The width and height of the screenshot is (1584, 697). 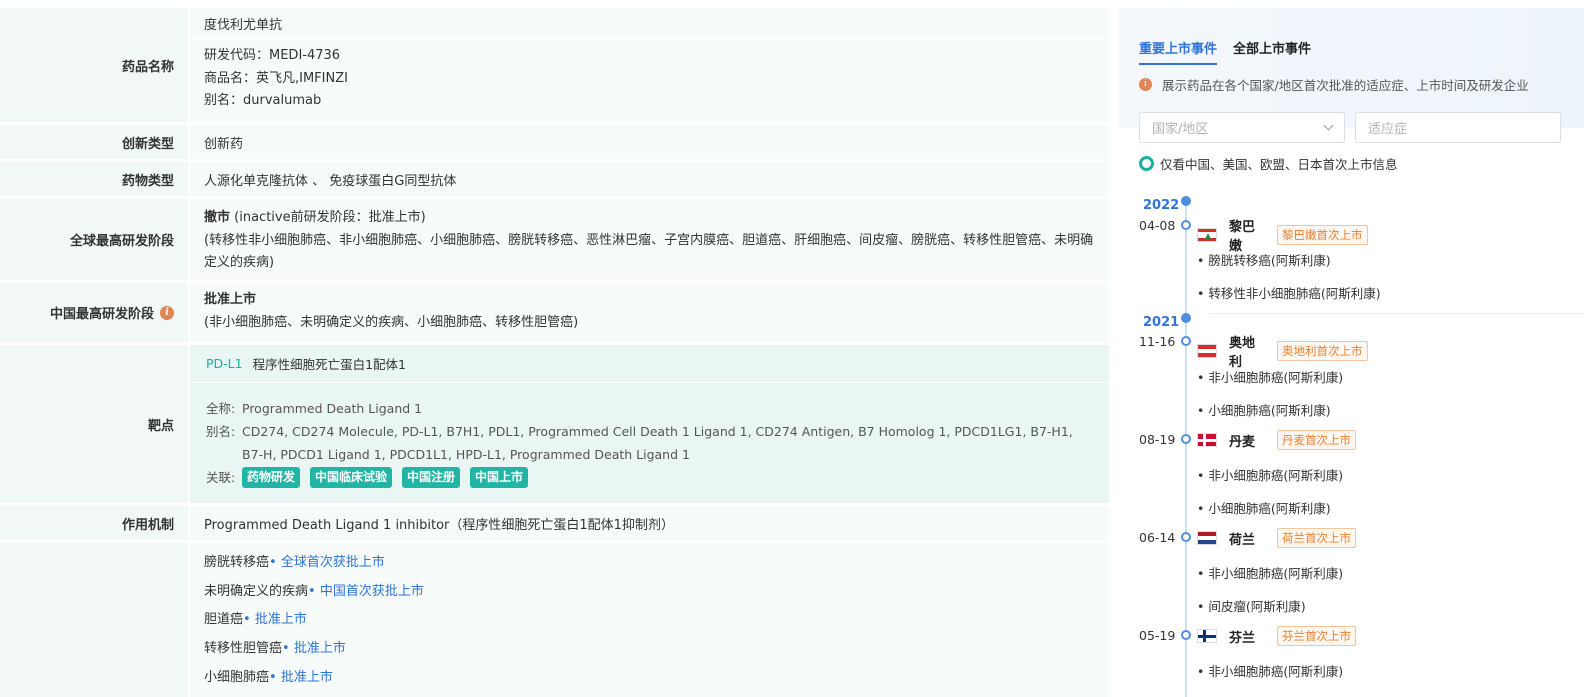 I want to click on approval-indication: 胆道癌, so click(x=224, y=620).